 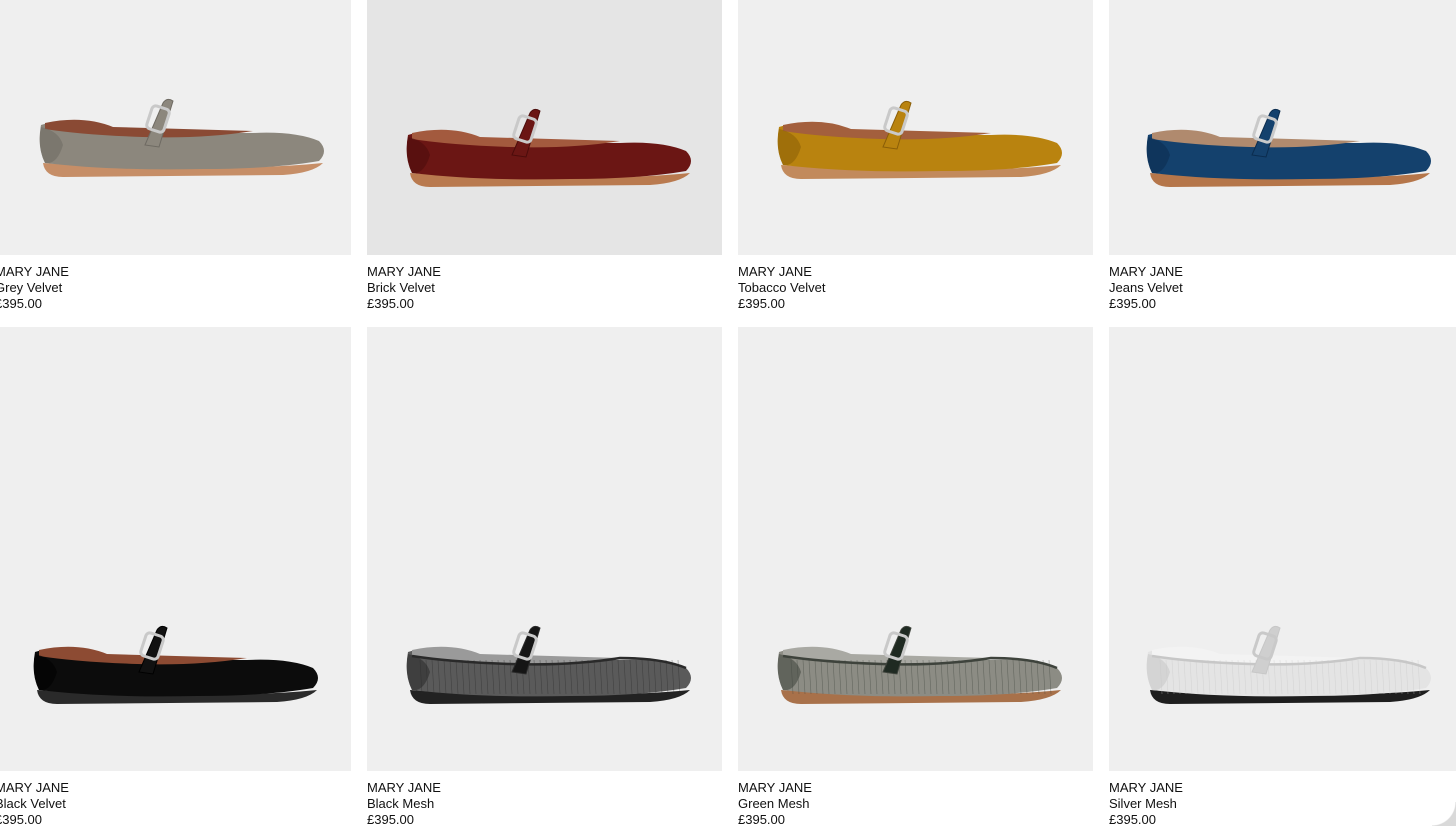 I want to click on product-variant: Brick Velvet, so click(x=544, y=288).